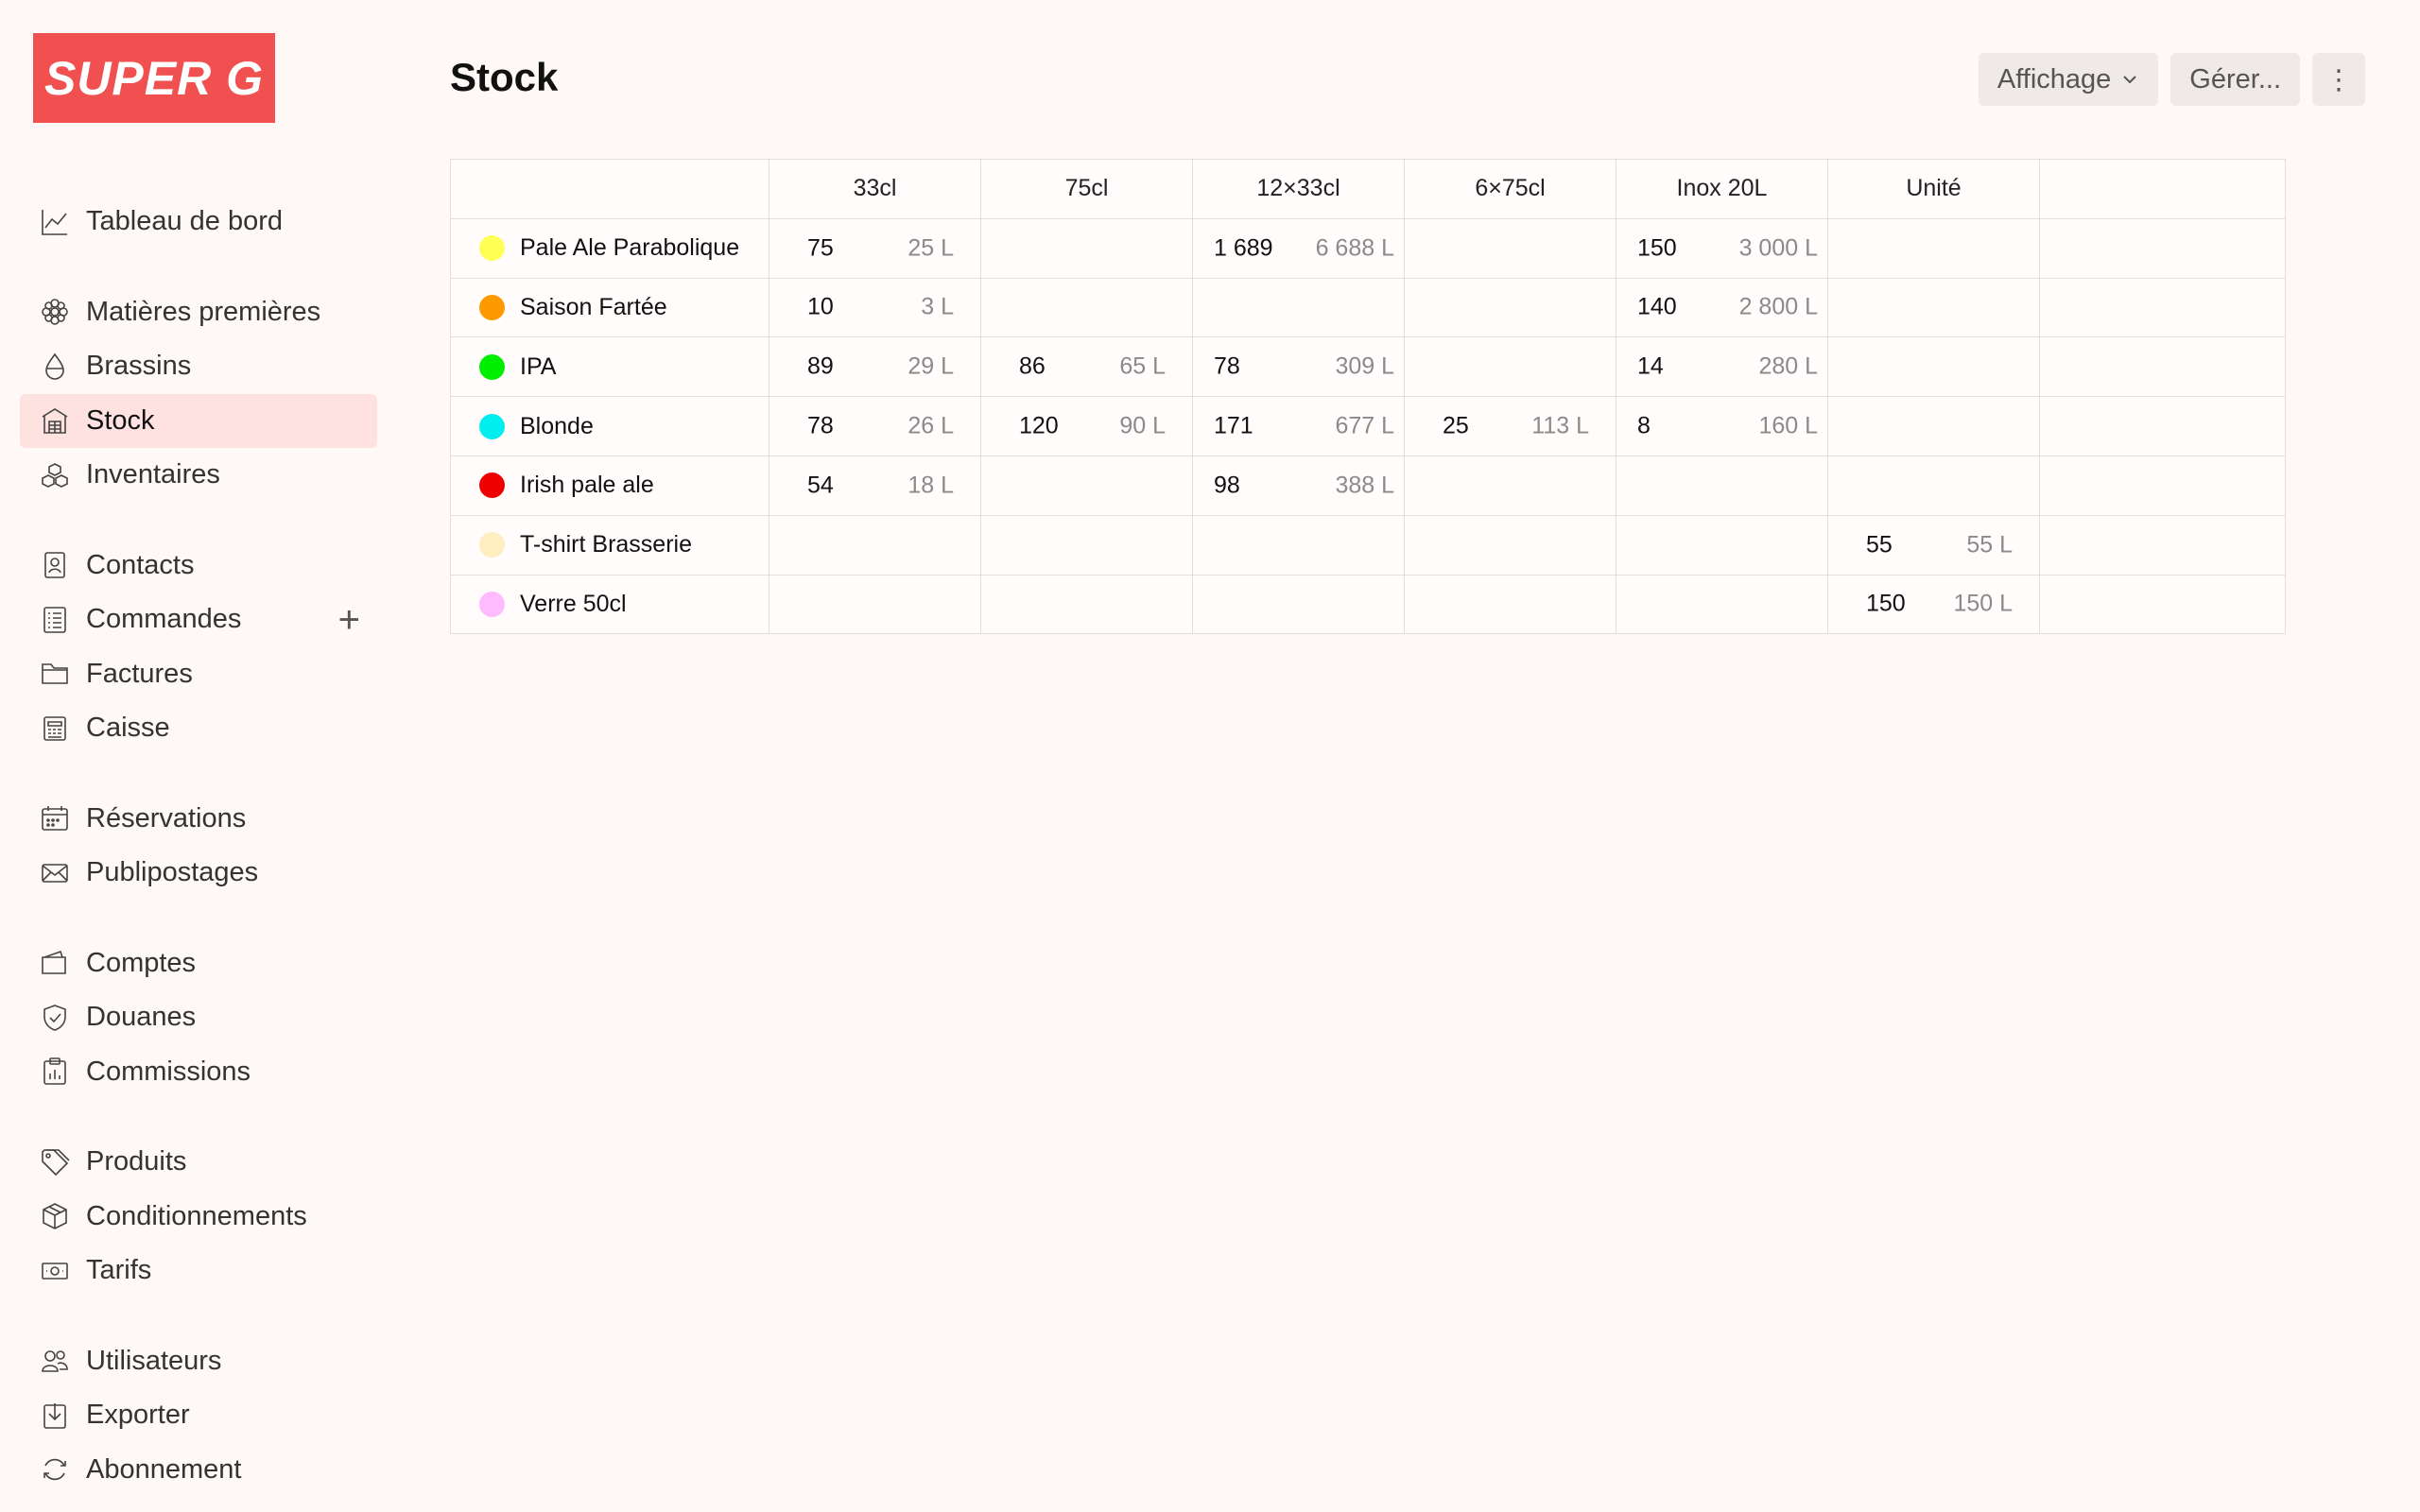 The width and height of the screenshot is (2420, 1512). Describe the element at coordinates (1722, 426) in the screenshot. I see `stock-cell: 8 160 L` at that location.